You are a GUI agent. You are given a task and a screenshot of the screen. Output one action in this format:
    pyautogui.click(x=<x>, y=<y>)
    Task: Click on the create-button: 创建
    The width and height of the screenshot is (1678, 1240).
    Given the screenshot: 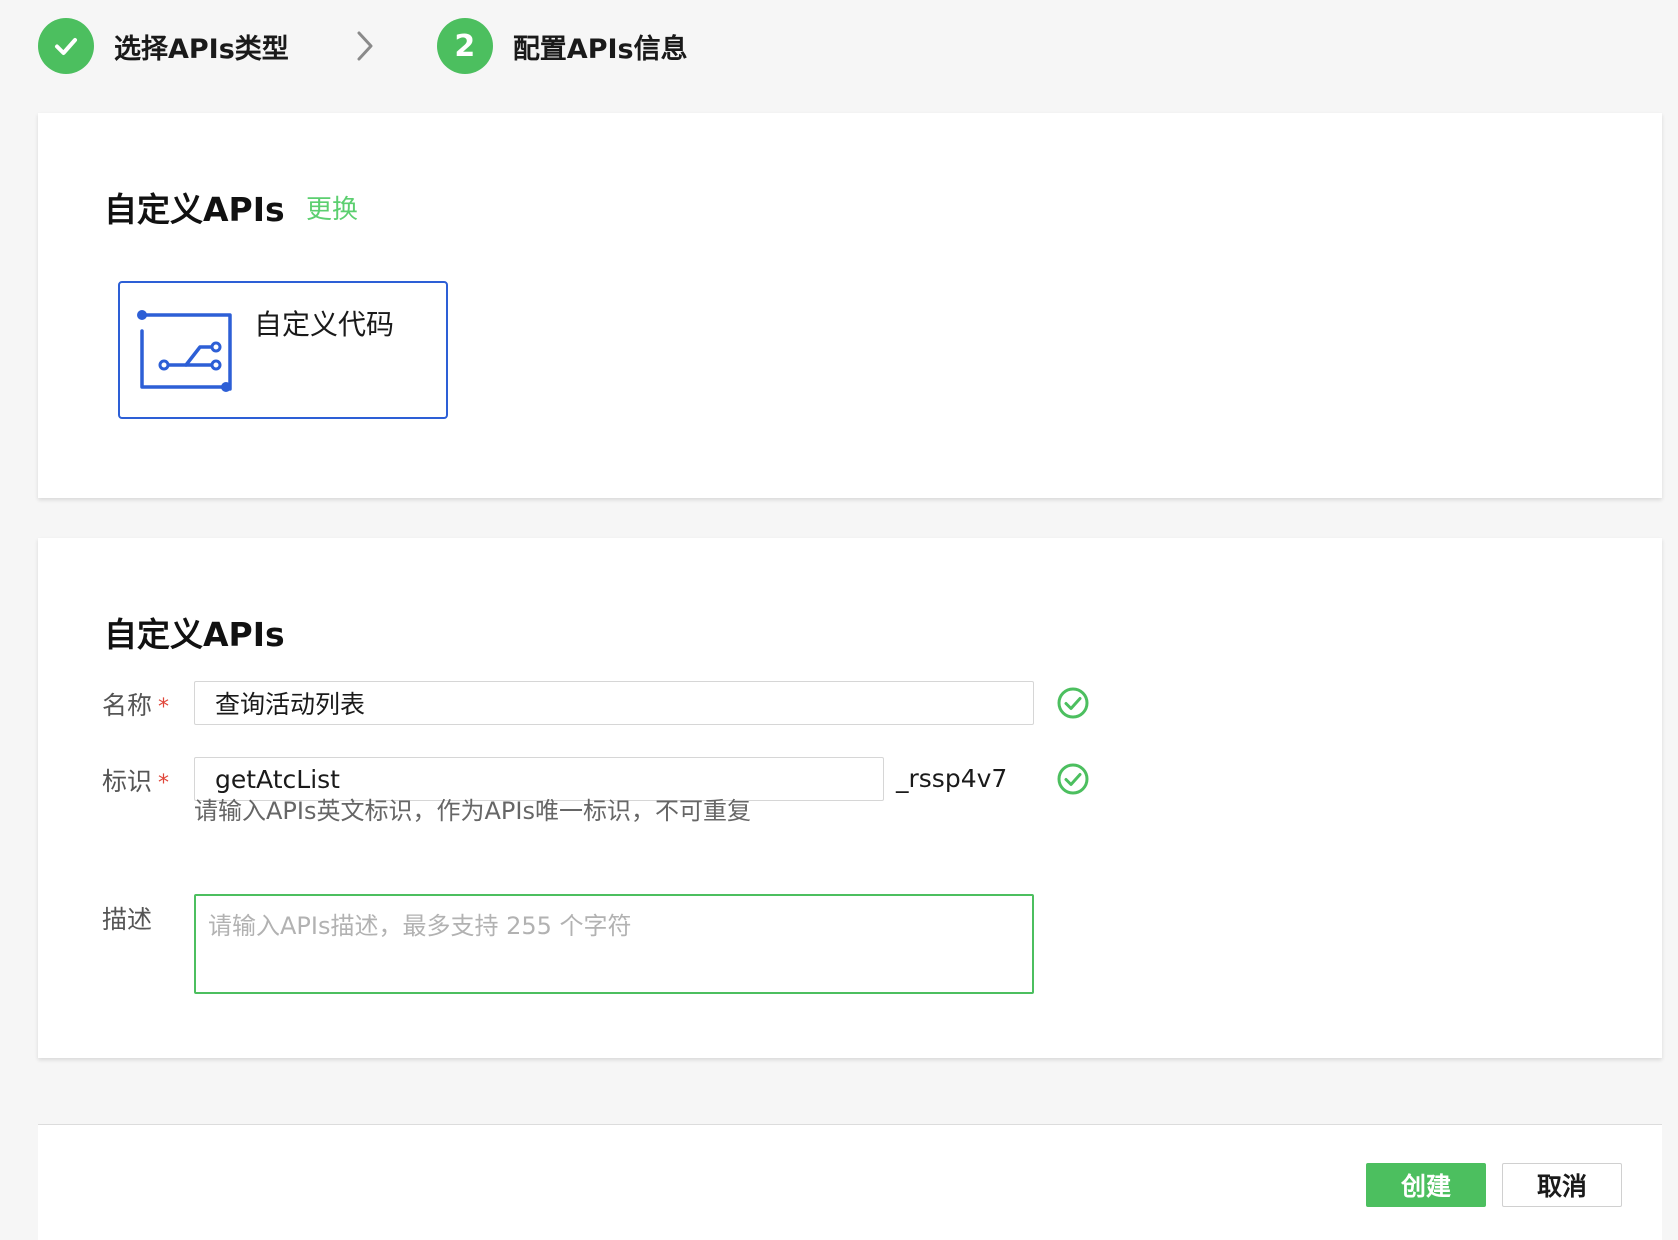 What is the action you would take?
    pyautogui.click(x=1426, y=1185)
    